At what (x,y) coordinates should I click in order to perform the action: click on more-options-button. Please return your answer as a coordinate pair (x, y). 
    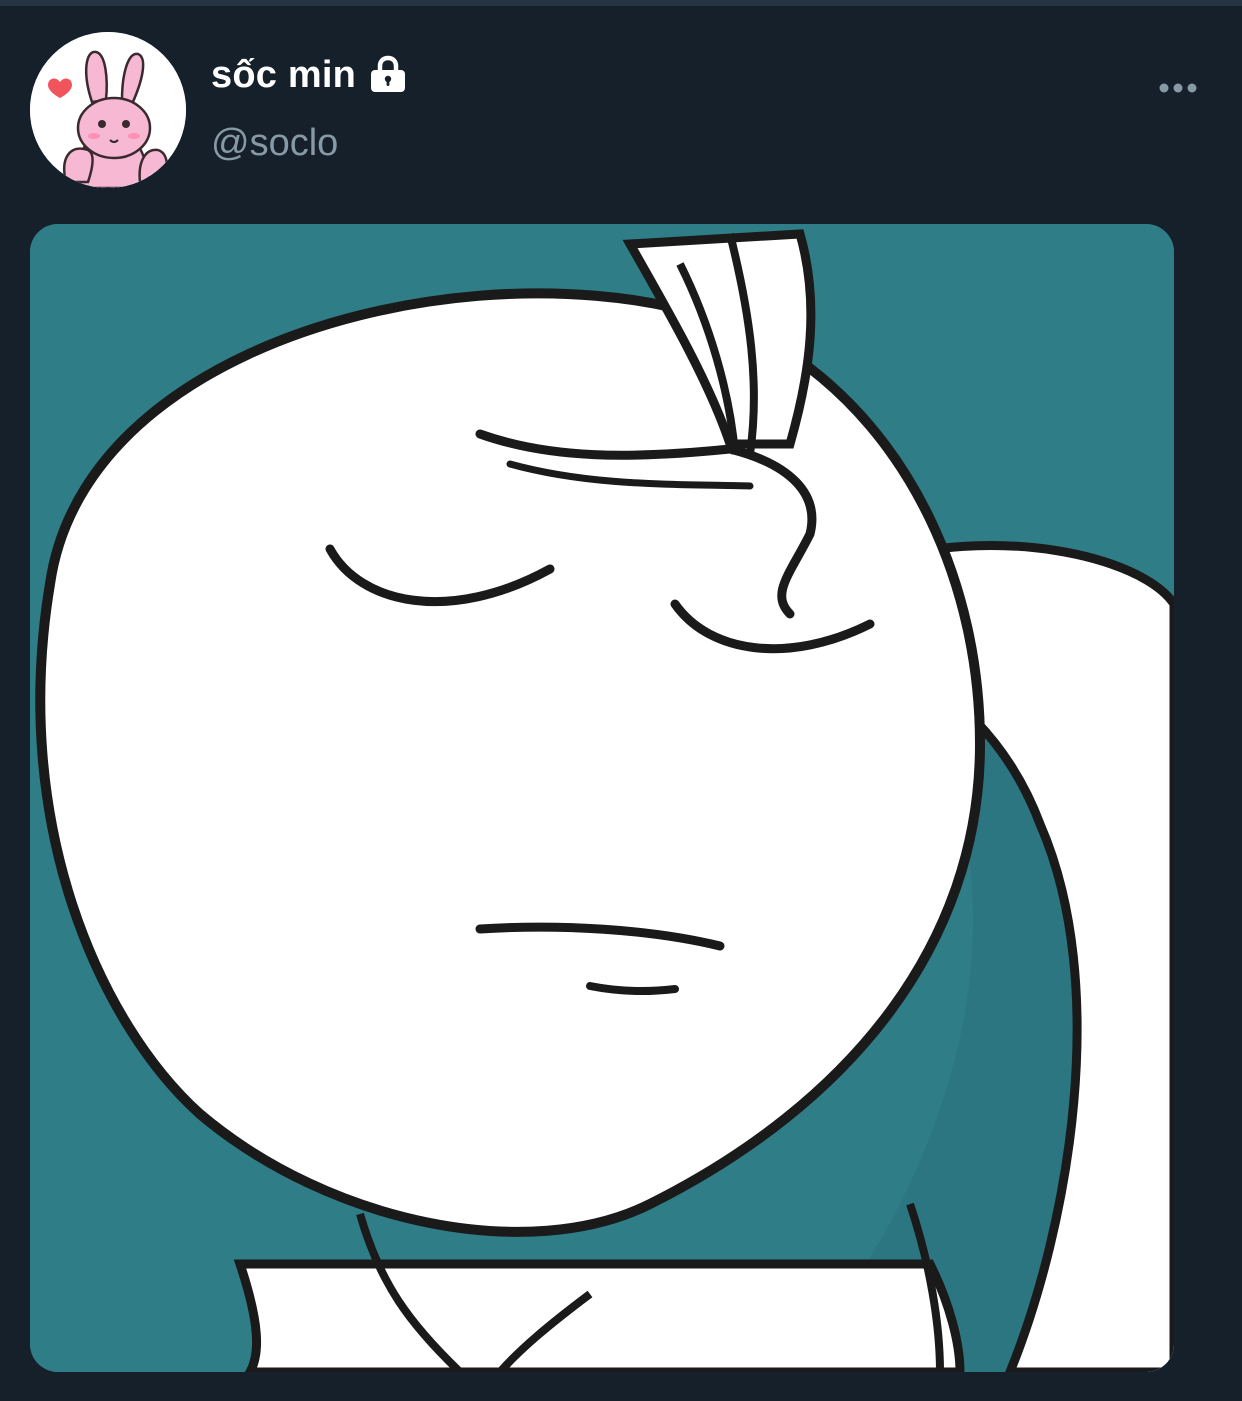
    Looking at the image, I should click on (1178, 88).